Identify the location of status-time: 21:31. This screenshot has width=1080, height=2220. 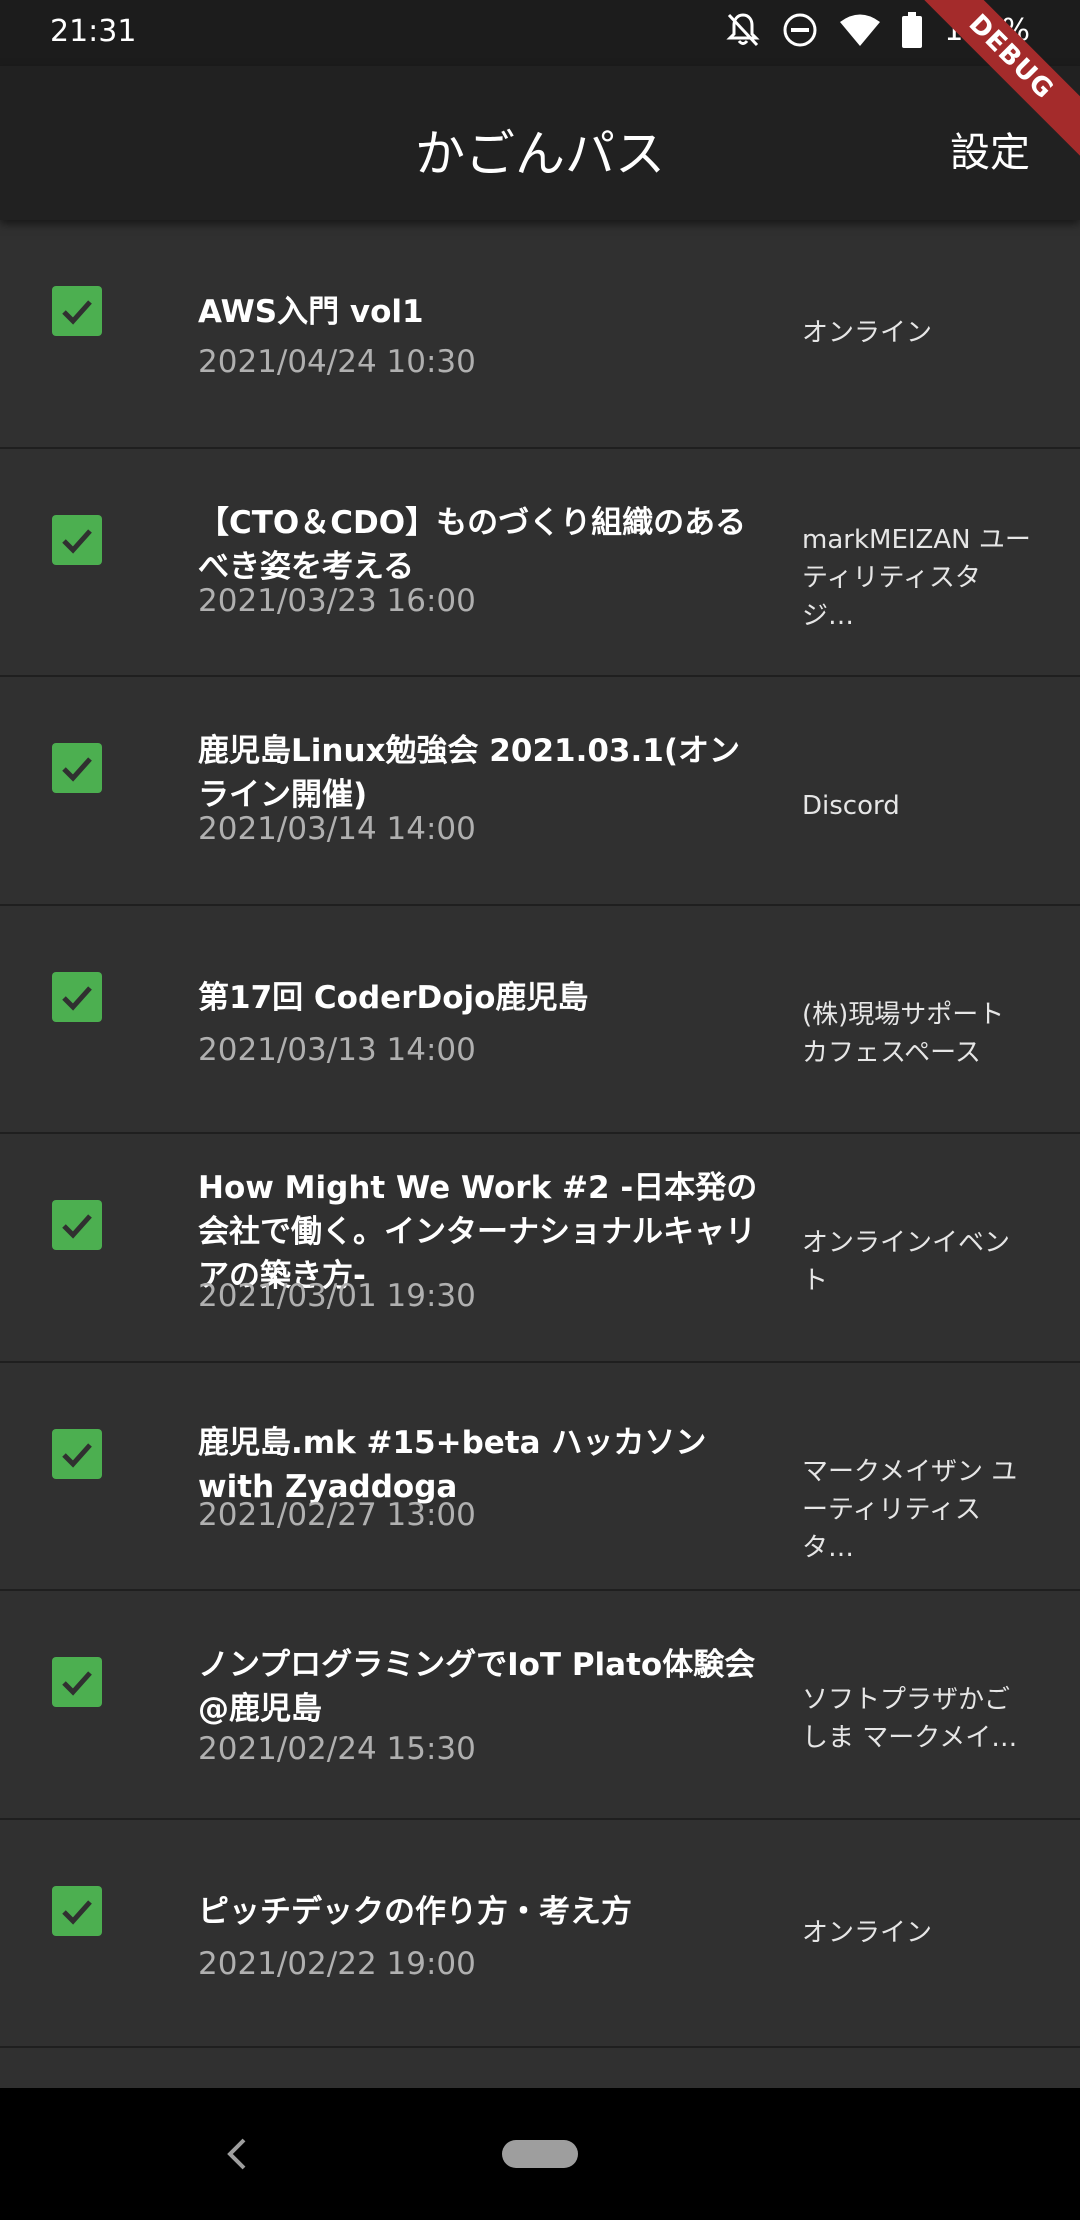
(93, 31).